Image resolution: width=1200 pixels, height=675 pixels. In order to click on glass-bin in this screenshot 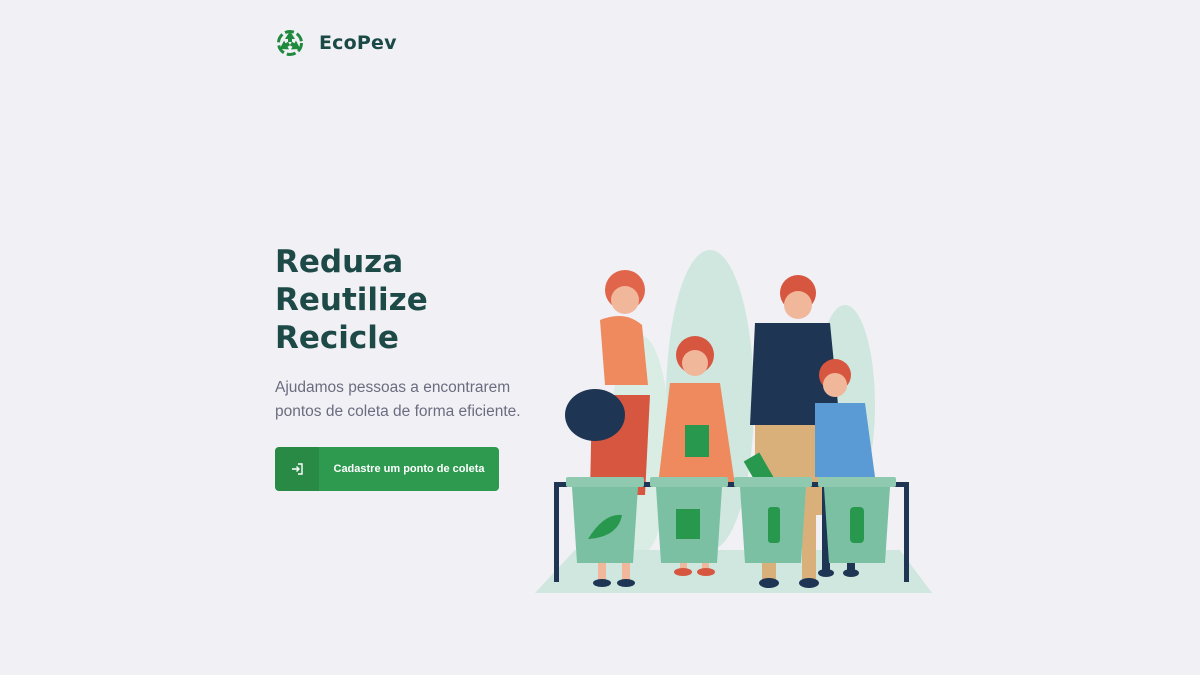, I will do `click(773, 520)`.